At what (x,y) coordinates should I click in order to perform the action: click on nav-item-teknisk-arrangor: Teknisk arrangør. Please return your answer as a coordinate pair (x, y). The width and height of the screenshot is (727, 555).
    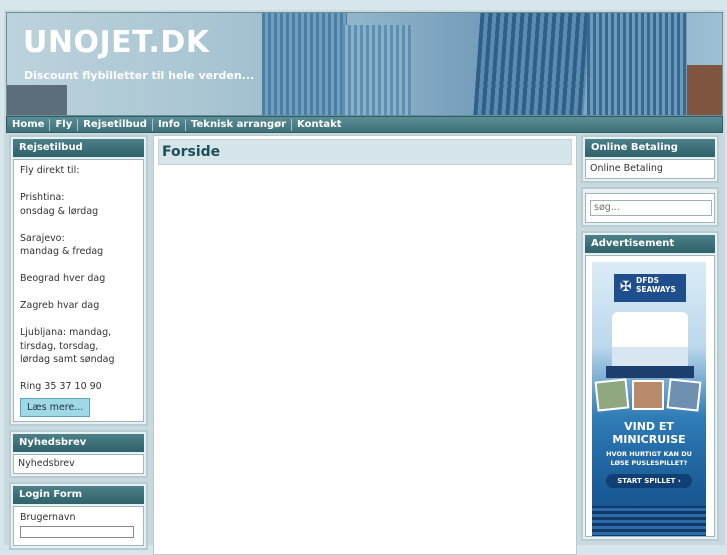
    Looking at the image, I should click on (239, 124).